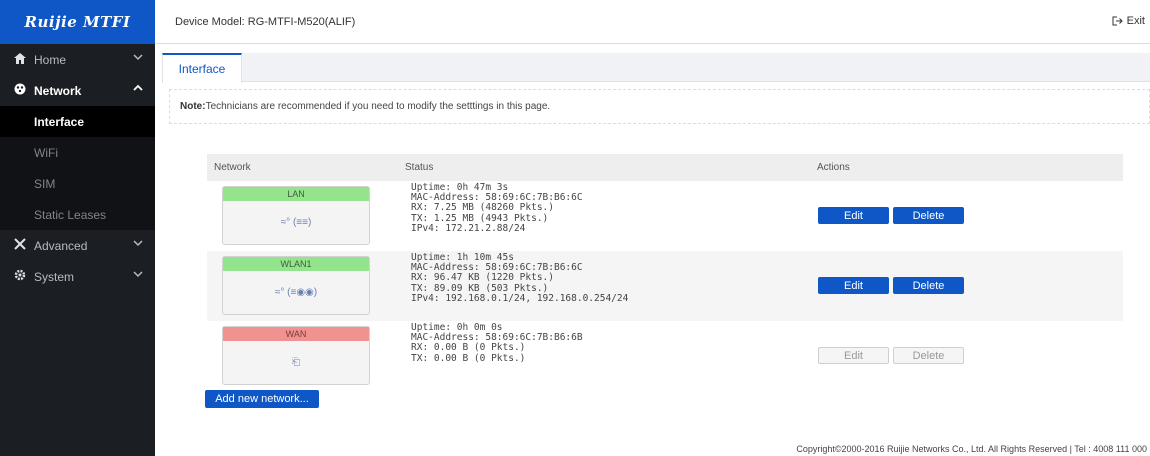  What do you see at coordinates (296, 194) in the screenshot?
I see `interface-name: LAN` at bounding box center [296, 194].